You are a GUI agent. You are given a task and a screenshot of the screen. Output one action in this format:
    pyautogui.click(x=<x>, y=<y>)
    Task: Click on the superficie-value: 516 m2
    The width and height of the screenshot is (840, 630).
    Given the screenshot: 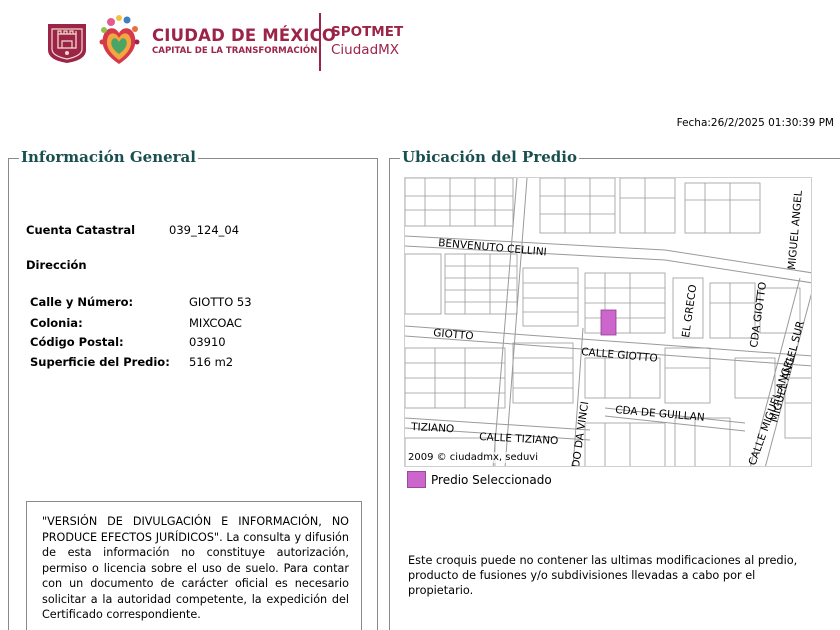 What is the action you would take?
    pyautogui.click(x=211, y=362)
    